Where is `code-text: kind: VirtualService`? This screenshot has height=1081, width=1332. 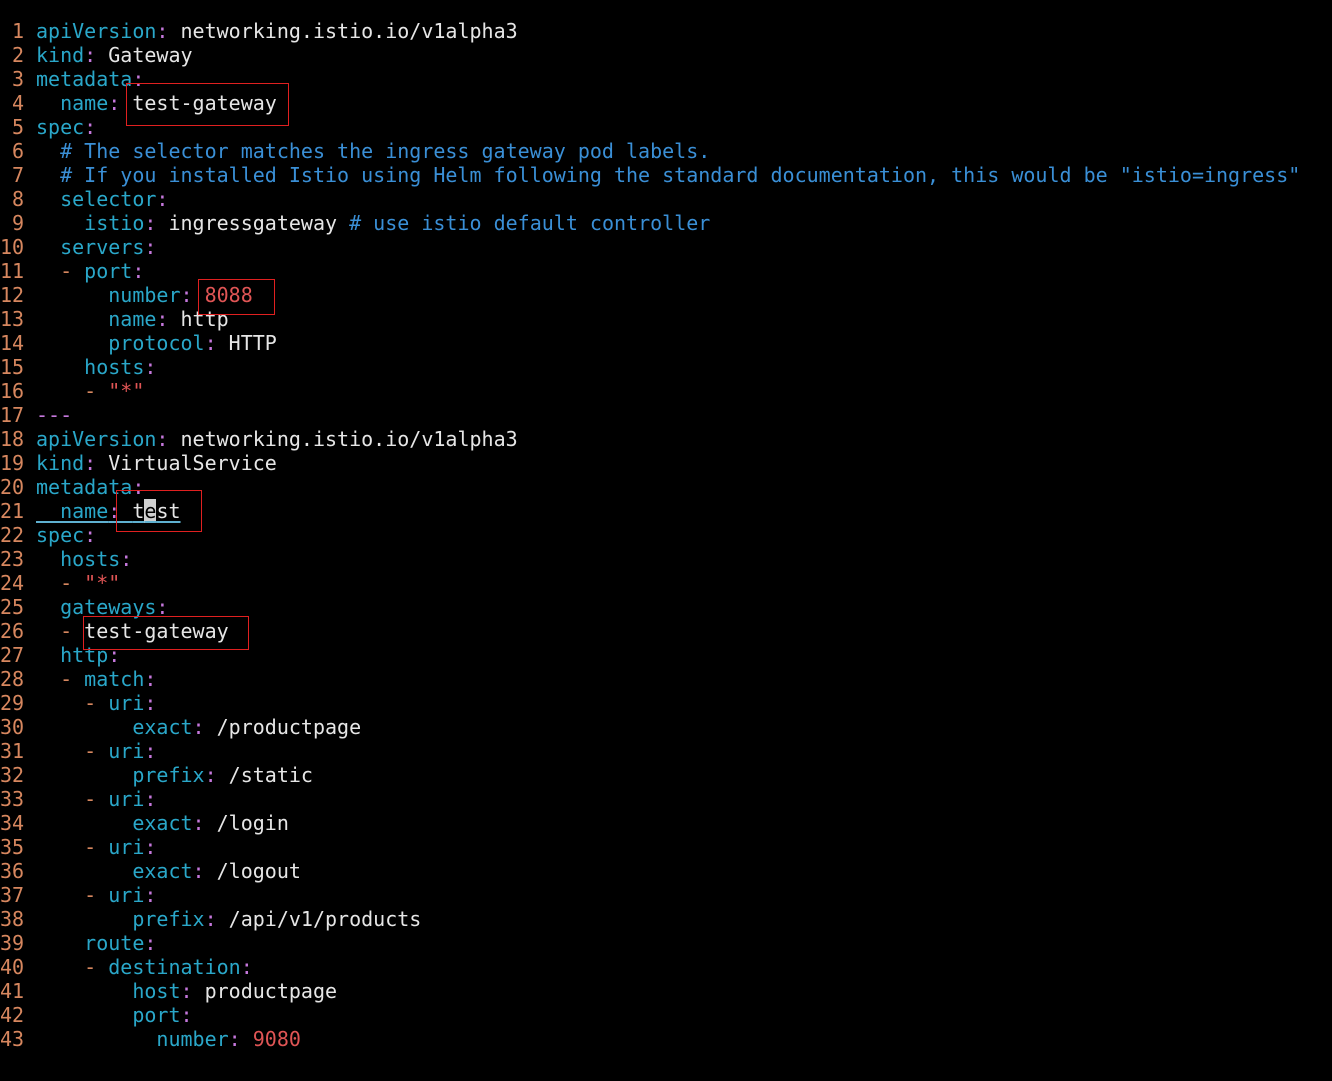 code-text: kind: VirtualService is located at coordinates (156, 463).